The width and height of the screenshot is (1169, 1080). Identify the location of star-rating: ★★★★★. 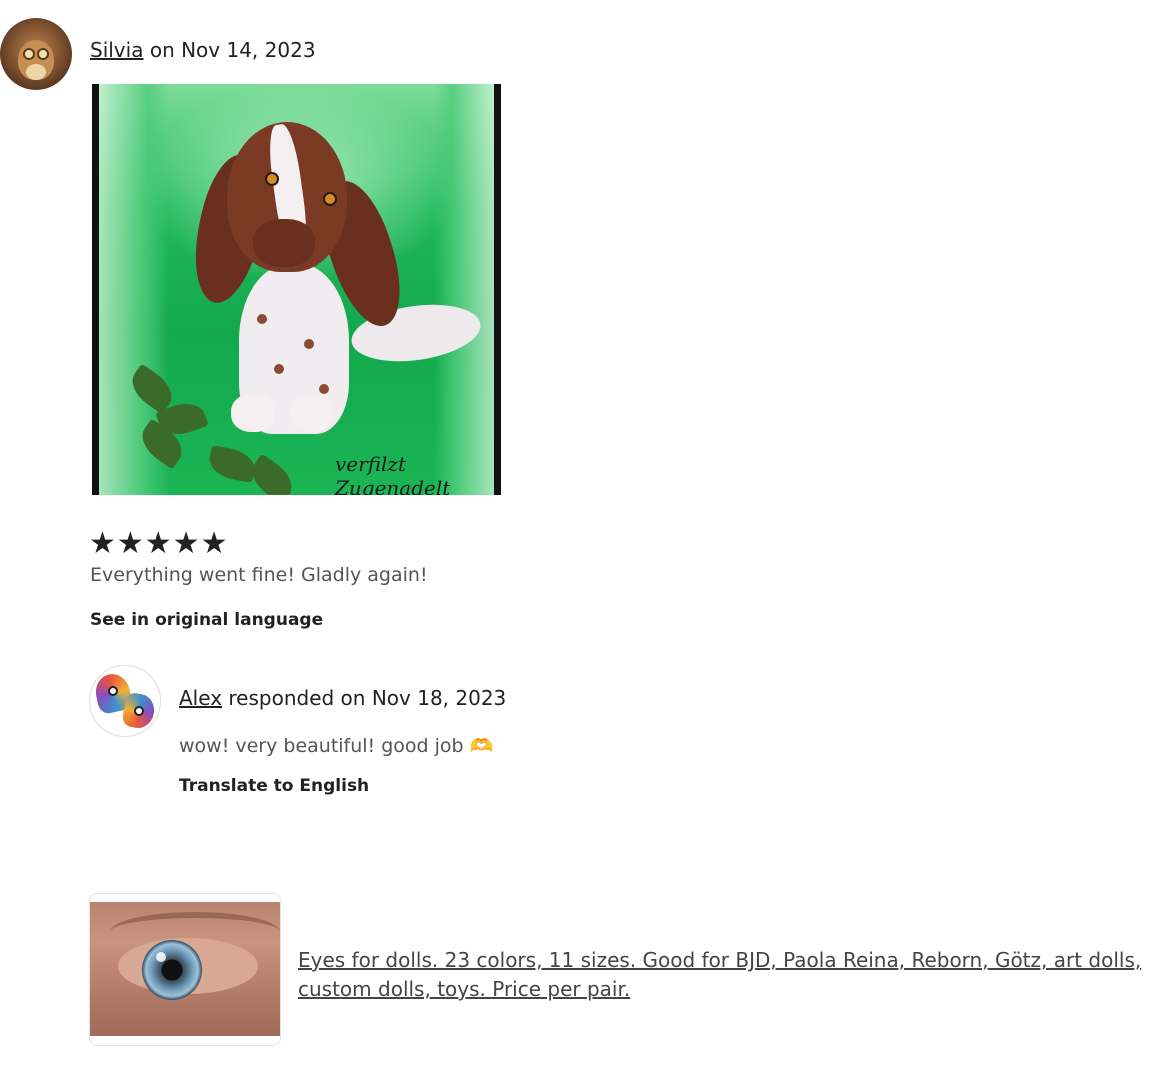
(159, 543).